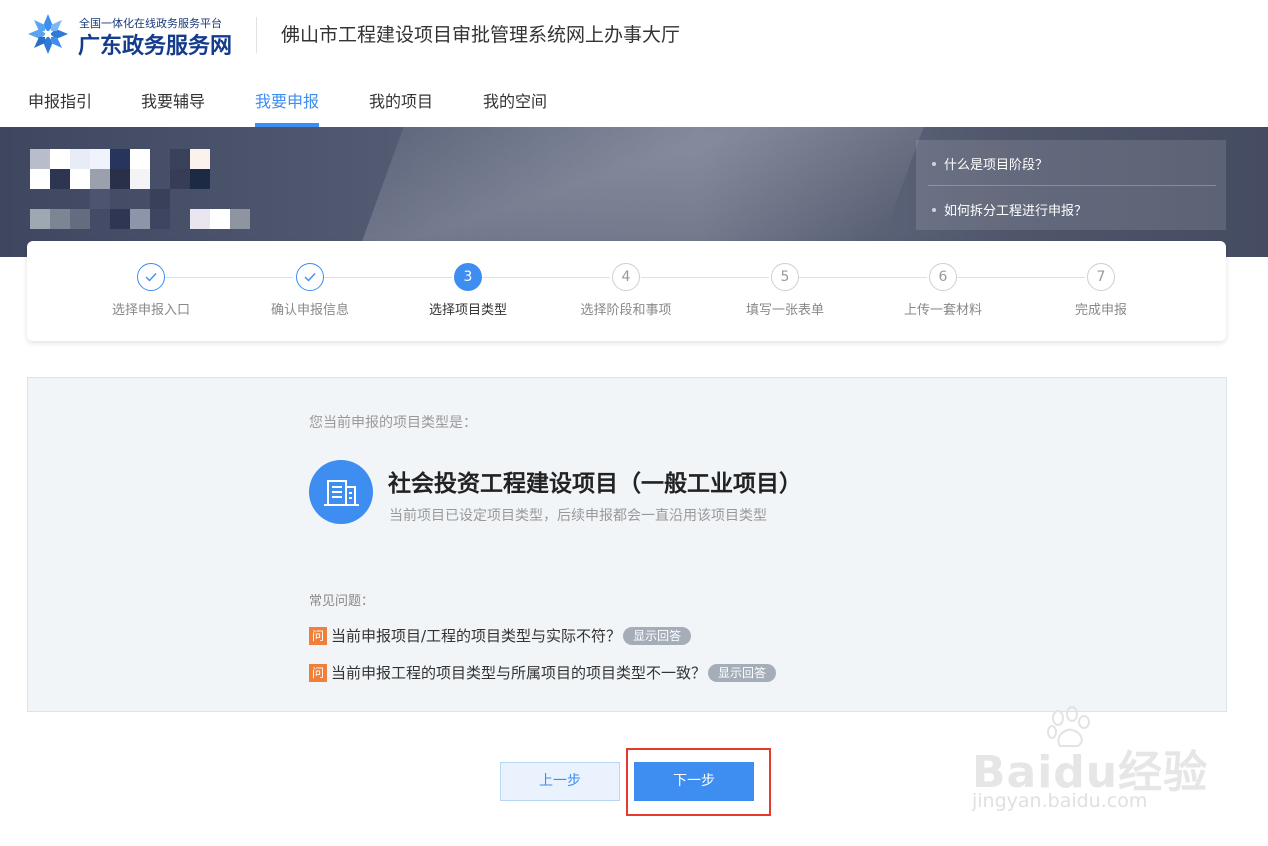 The width and height of the screenshot is (1268, 846). I want to click on faq-heading: 常见问题：, so click(342, 601).